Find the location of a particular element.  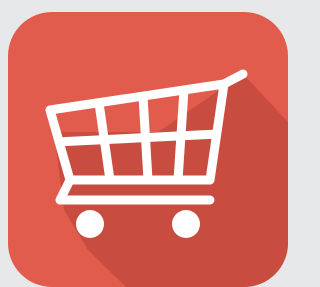

cart-wheel-right is located at coordinates (186, 224).